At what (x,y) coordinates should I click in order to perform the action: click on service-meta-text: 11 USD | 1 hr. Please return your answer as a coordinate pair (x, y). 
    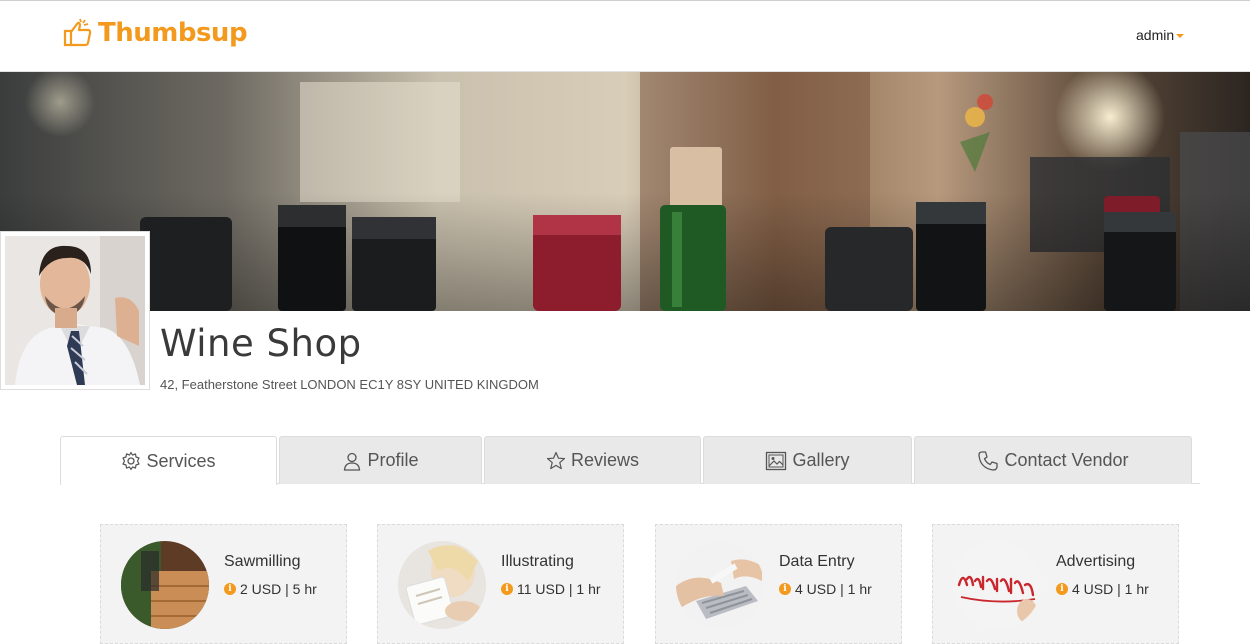
    Looking at the image, I should click on (559, 589).